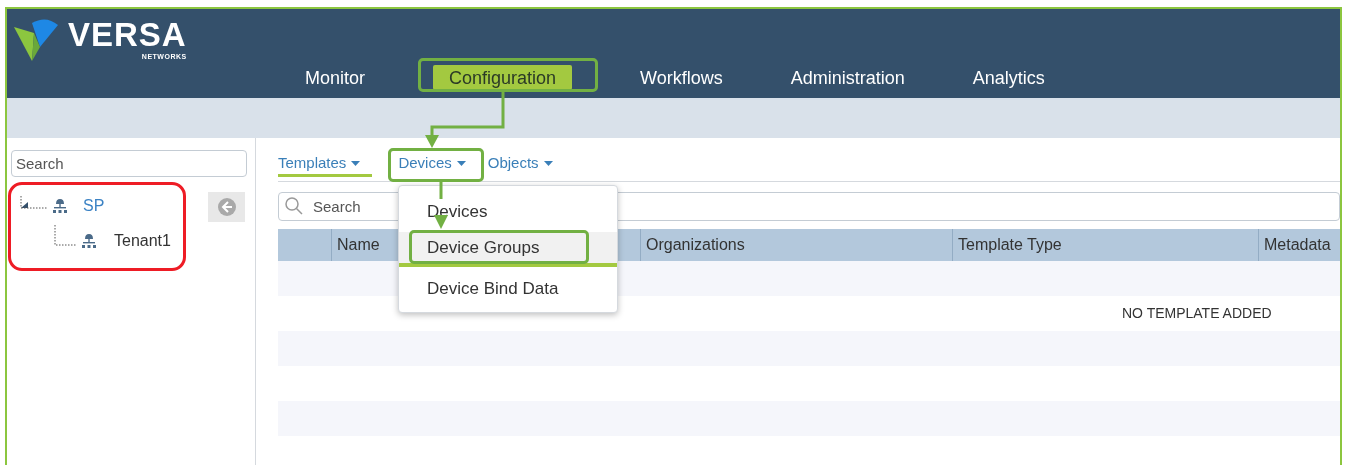 The height and width of the screenshot is (465, 1347). What do you see at coordinates (294, 206) in the screenshot?
I see `search-icon` at bounding box center [294, 206].